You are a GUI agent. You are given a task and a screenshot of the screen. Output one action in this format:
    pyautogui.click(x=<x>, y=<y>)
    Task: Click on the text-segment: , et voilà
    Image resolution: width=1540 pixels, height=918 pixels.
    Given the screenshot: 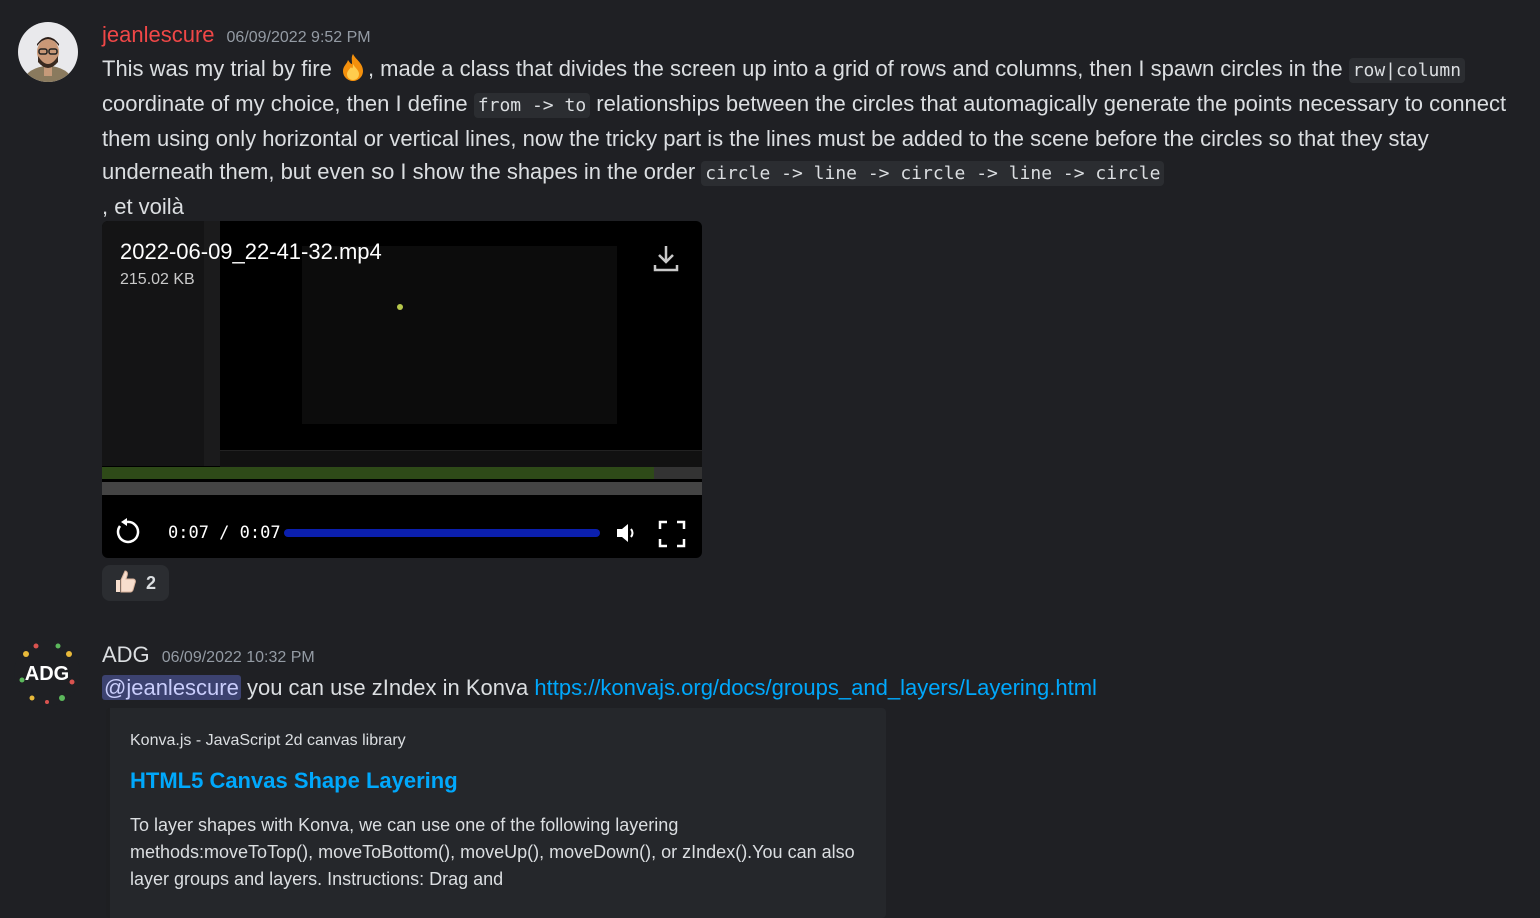 What is the action you would take?
    pyautogui.click(x=143, y=206)
    